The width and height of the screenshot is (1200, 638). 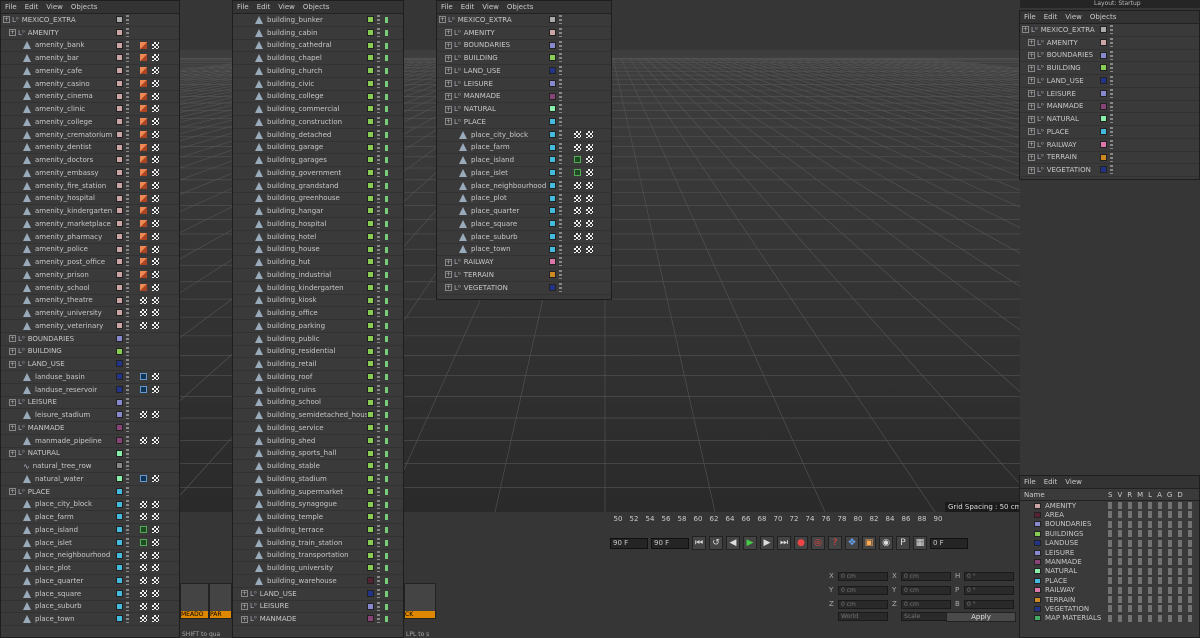 What do you see at coordinates (54, 7) in the screenshot?
I see `panel1-menu-view: View` at bounding box center [54, 7].